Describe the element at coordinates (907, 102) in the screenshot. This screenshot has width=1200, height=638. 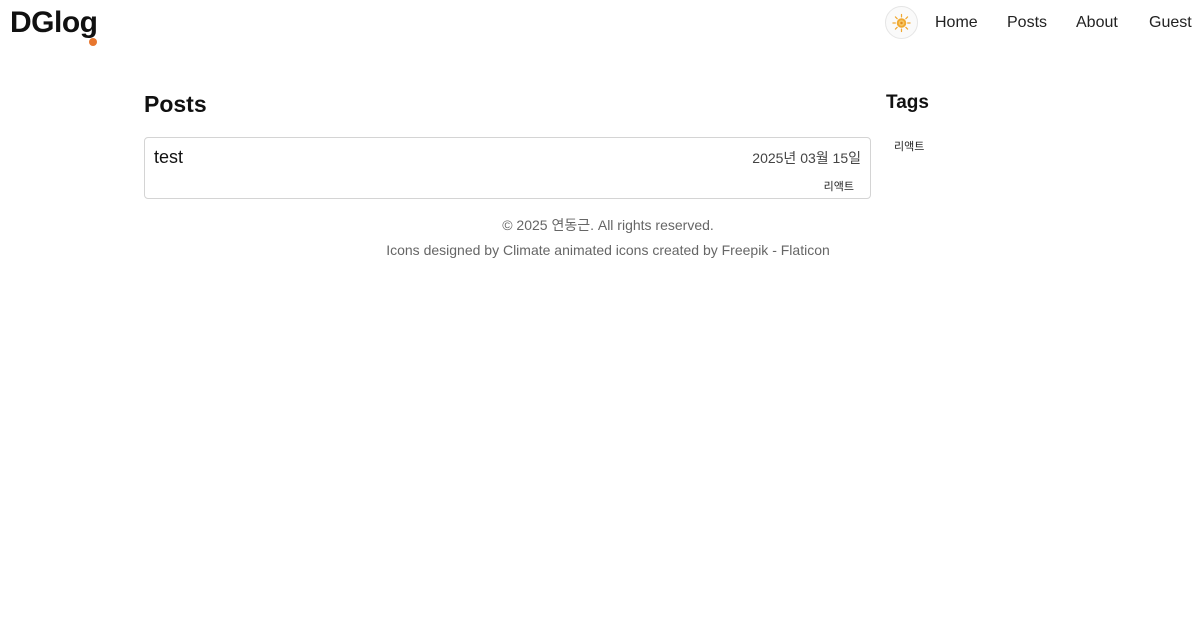
I see `tags-title: Tags` at that location.